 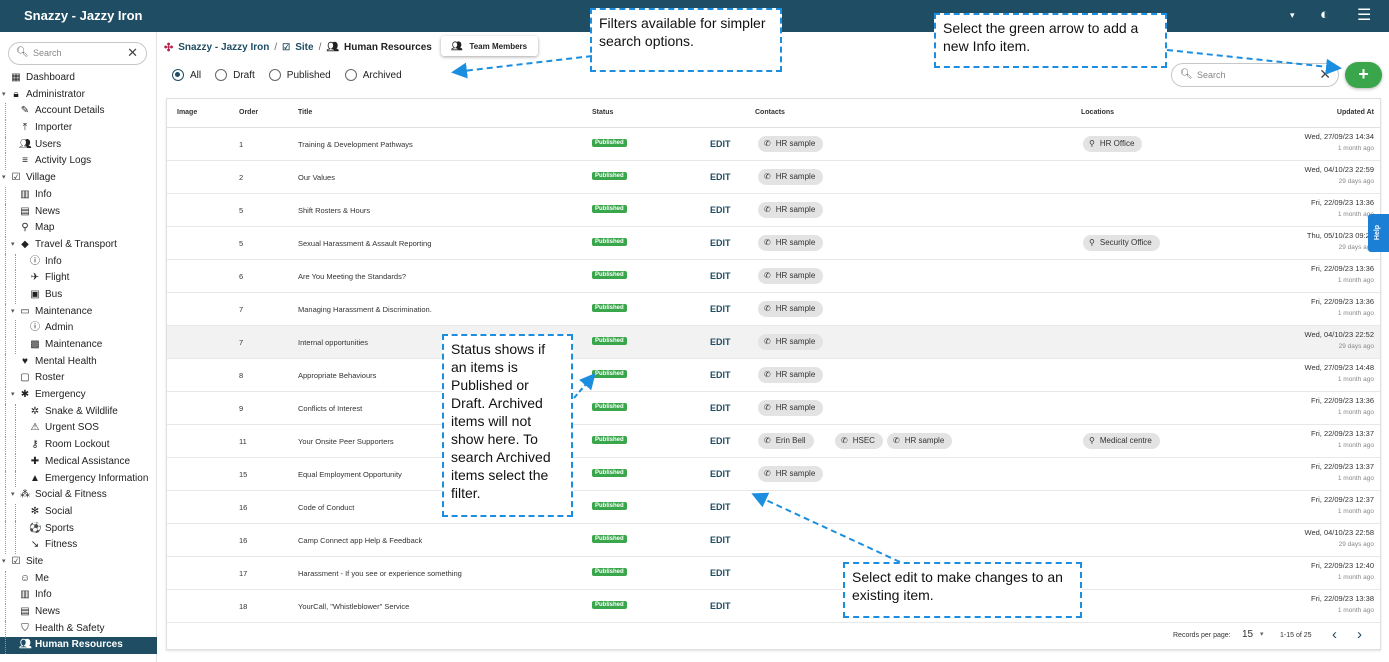 What do you see at coordinates (602, 112) in the screenshot?
I see `col-status: Status` at bounding box center [602, 112].